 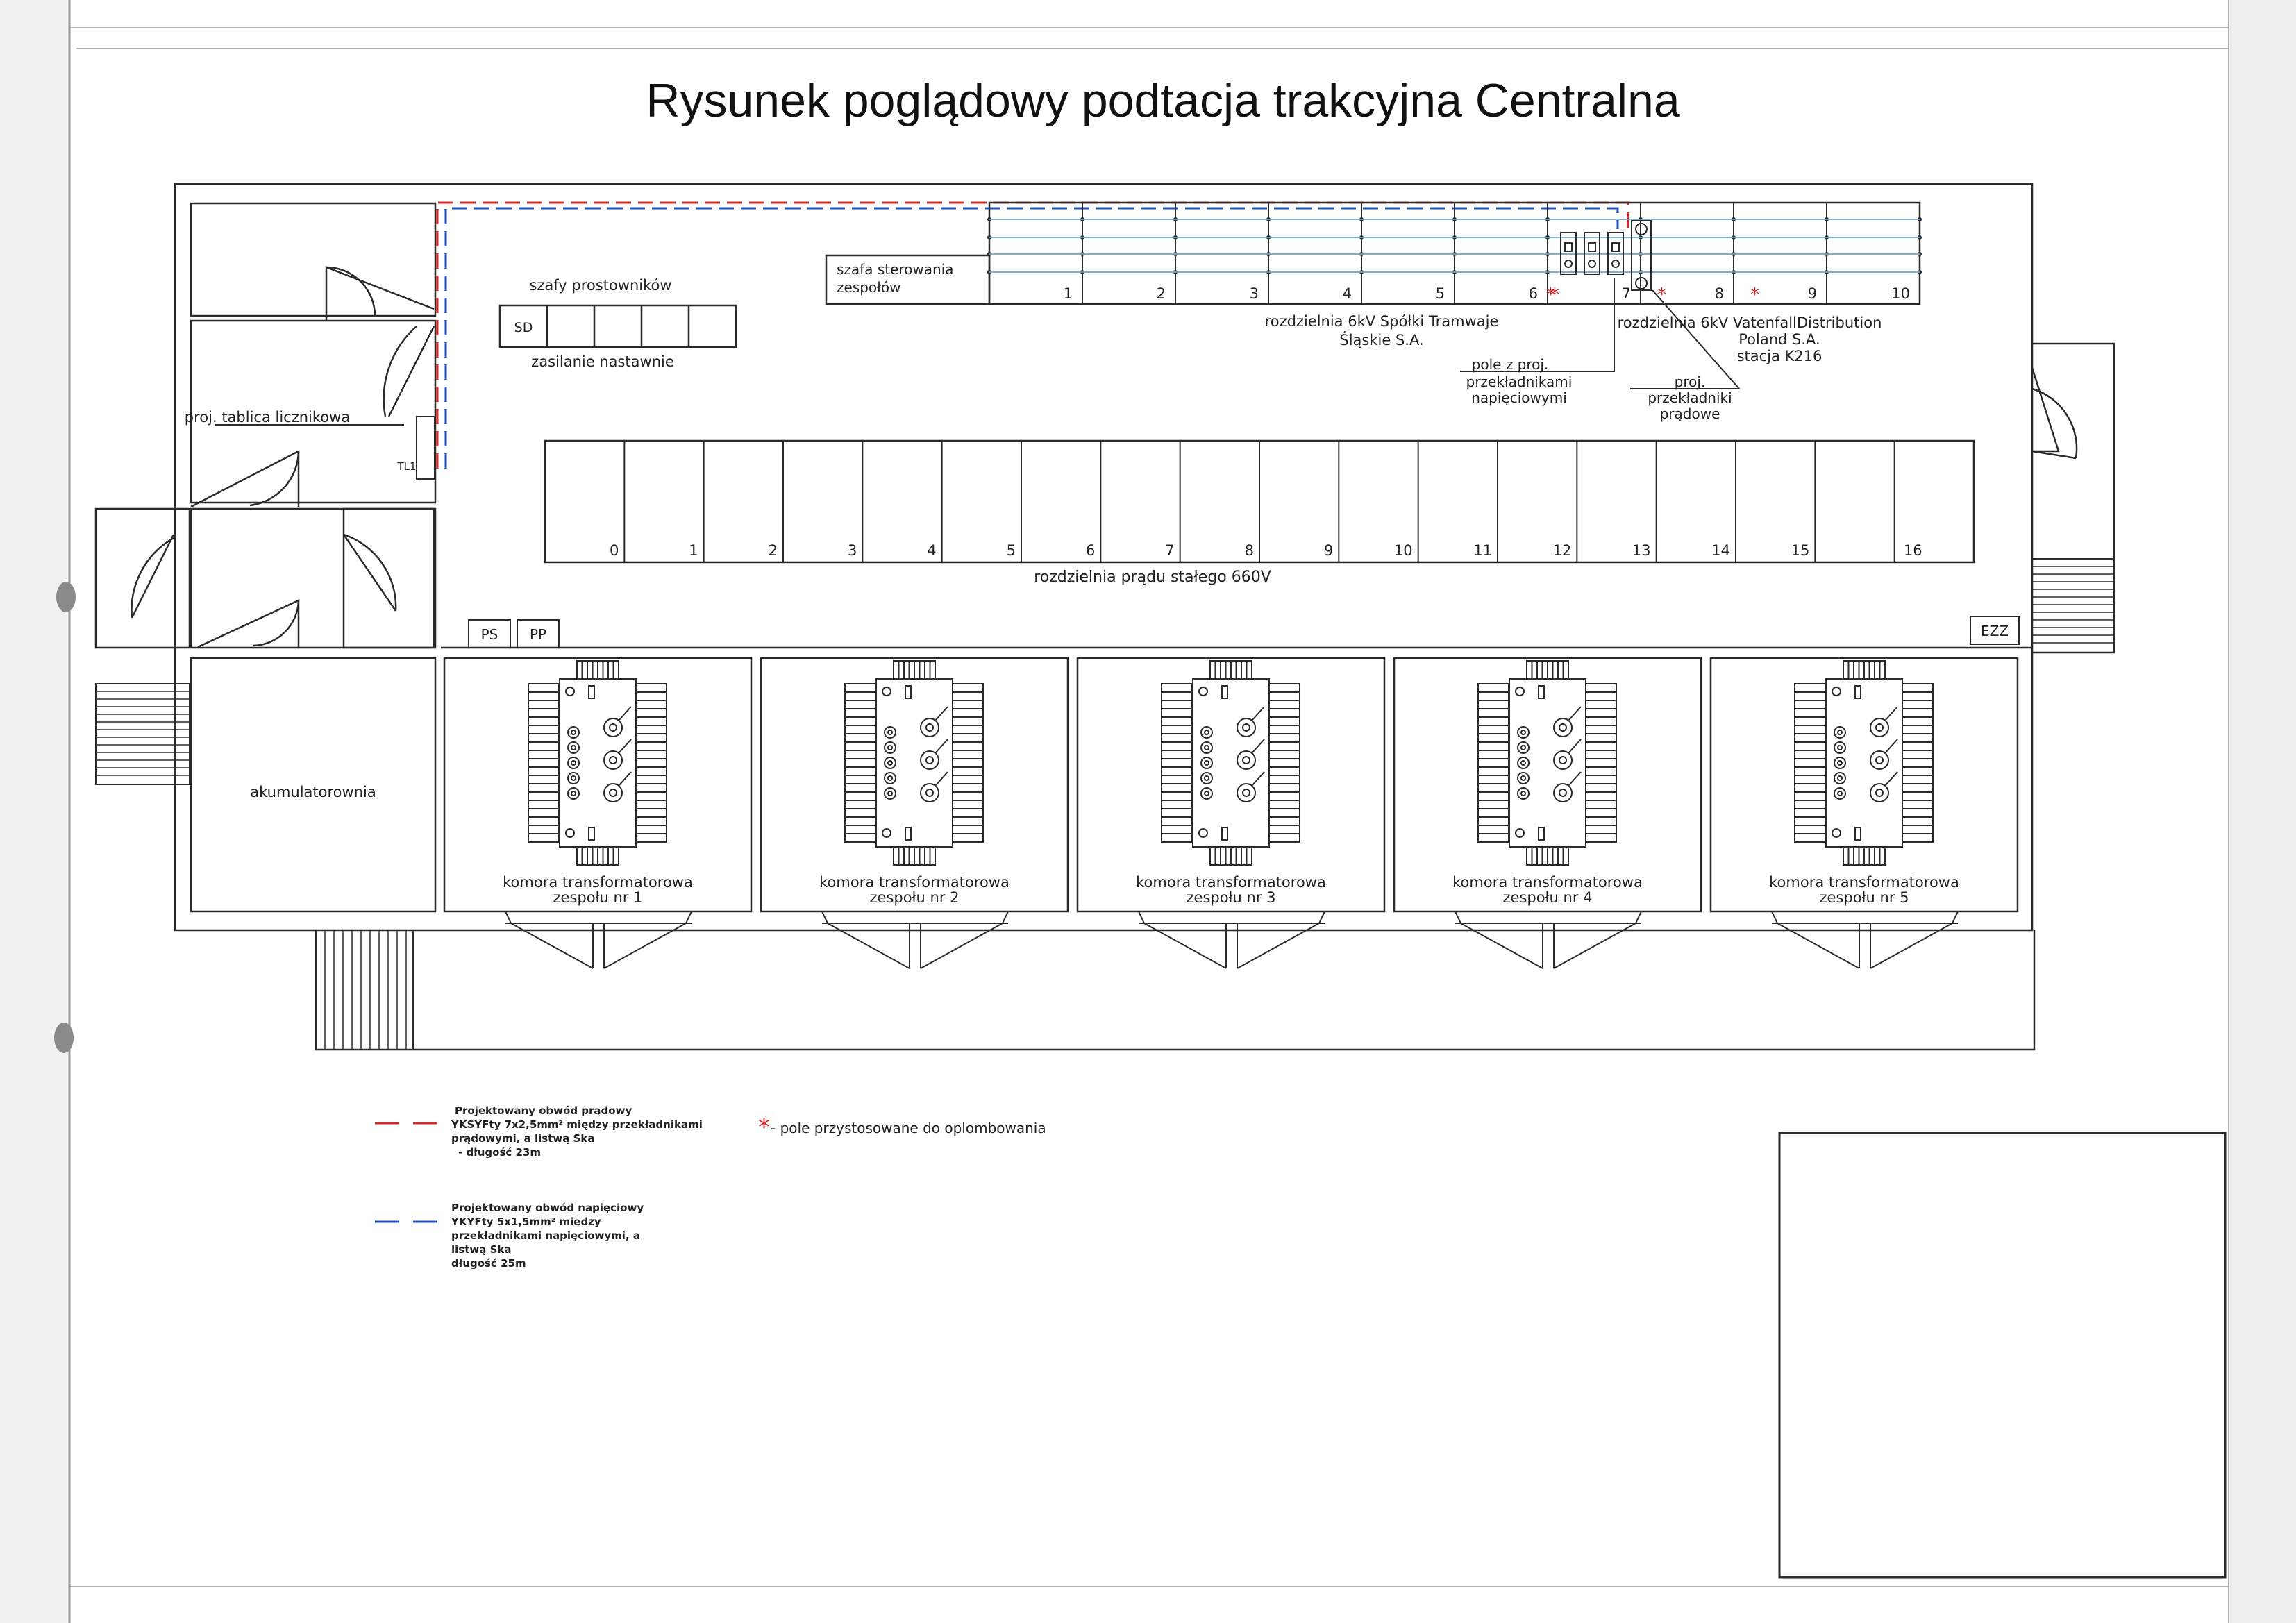 I want to click on legend-voltage-line5: długość 25m, so click(x=488, y=1263).